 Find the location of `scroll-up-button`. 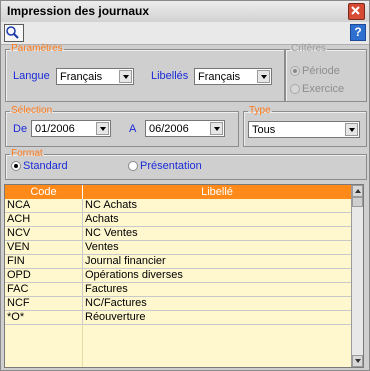

scroll-up-button is located at coordinates (357, 191).